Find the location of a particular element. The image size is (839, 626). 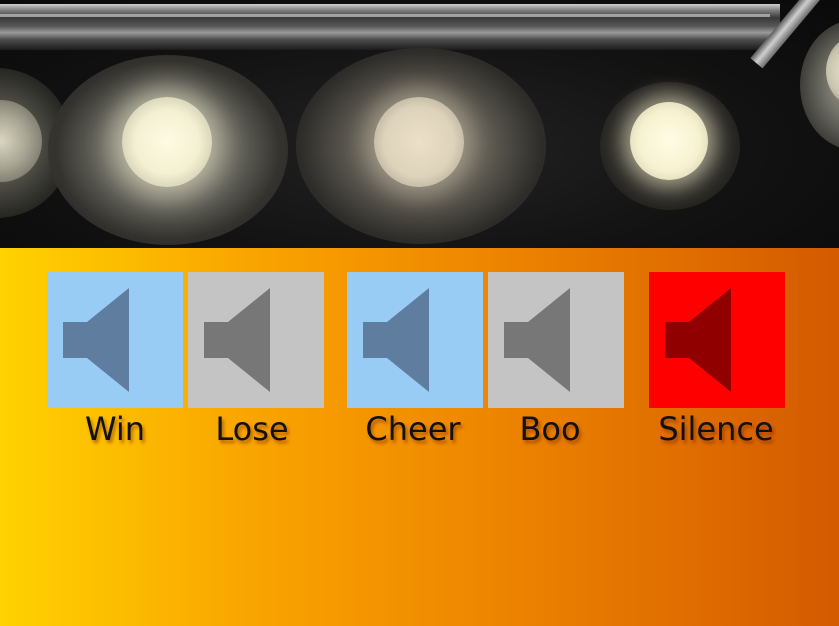

cheer-sound-tile is located at coordinates (415, 340).